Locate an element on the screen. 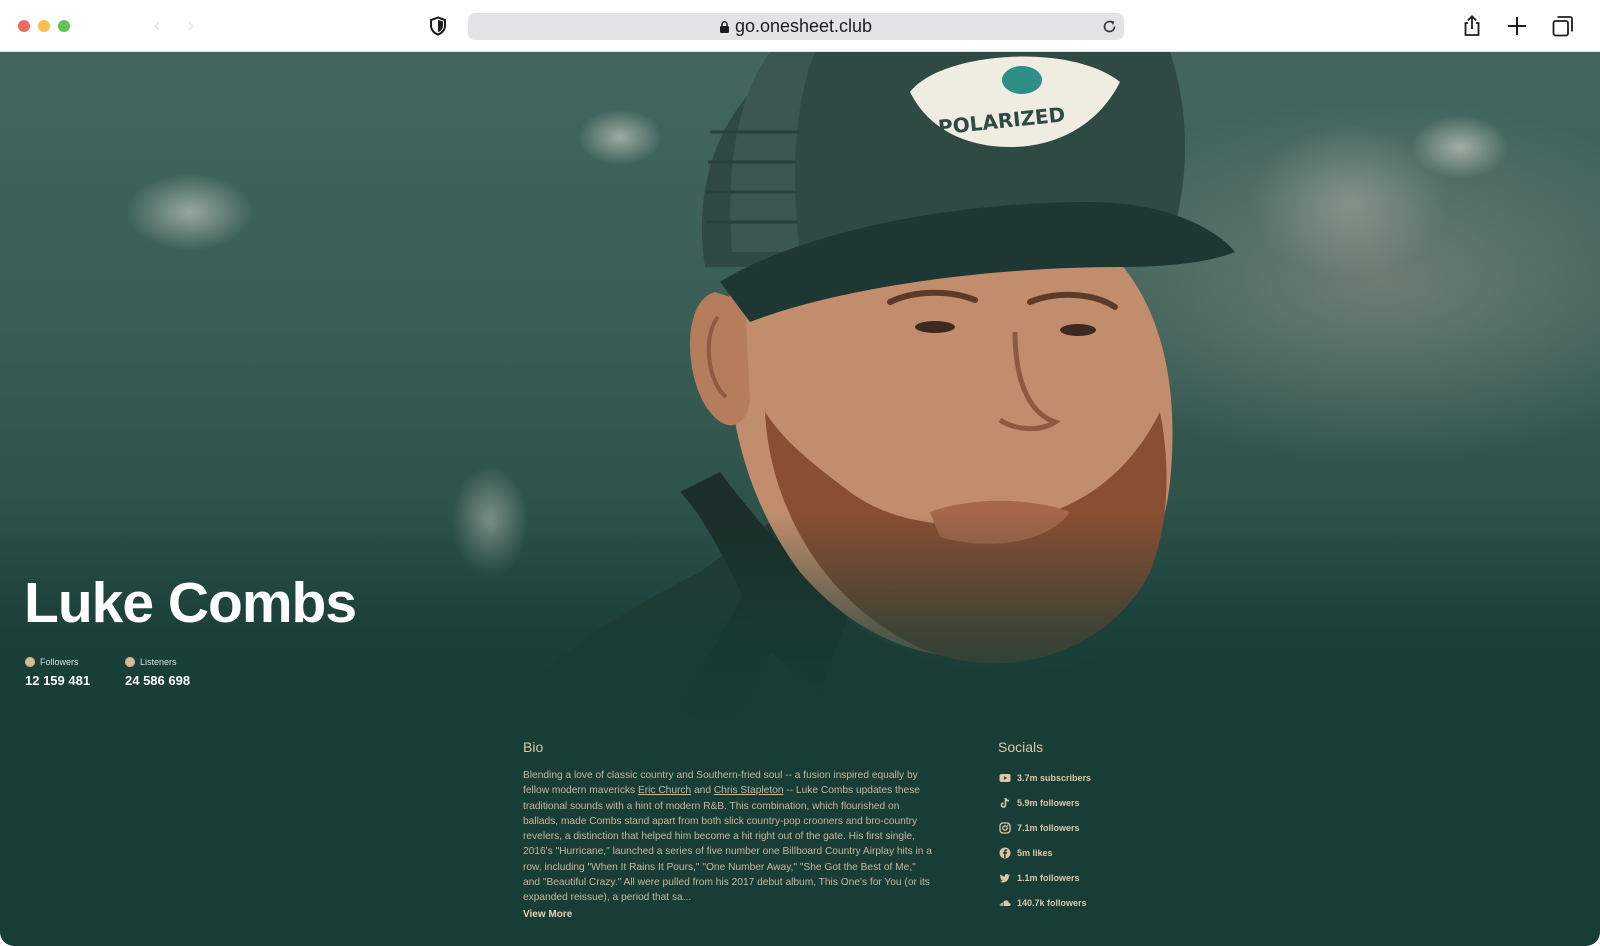 This screenshot has width=1600, height=946. followers-stat: Followers 12 159 481 is located at coordinates (57, 671).